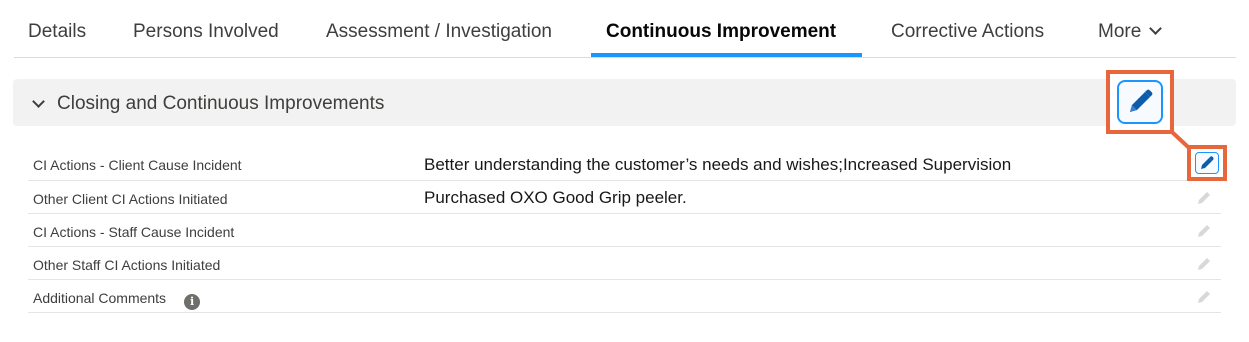 The height and width of the screenshot is (342, 1249). What do you see at coordinates (624, 102) in the screenshot?
I see `section-header: Closing and Continuous Improvements` at bounding box center [624, 102].